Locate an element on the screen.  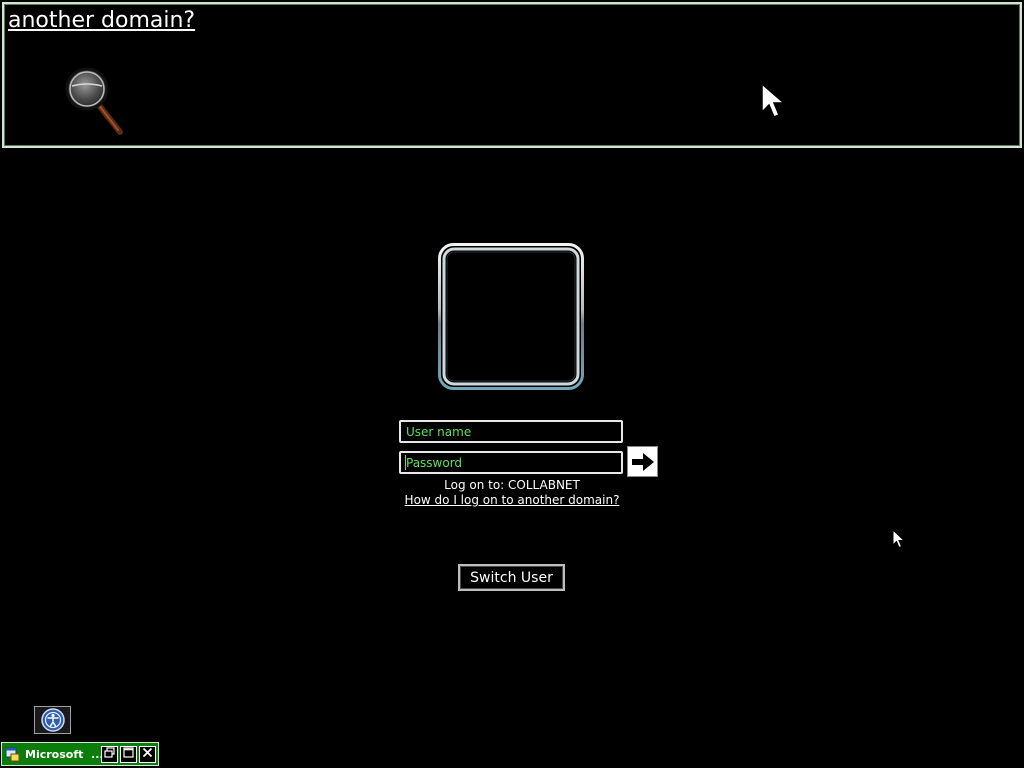
submit-button is located at coordinates (642, 461).